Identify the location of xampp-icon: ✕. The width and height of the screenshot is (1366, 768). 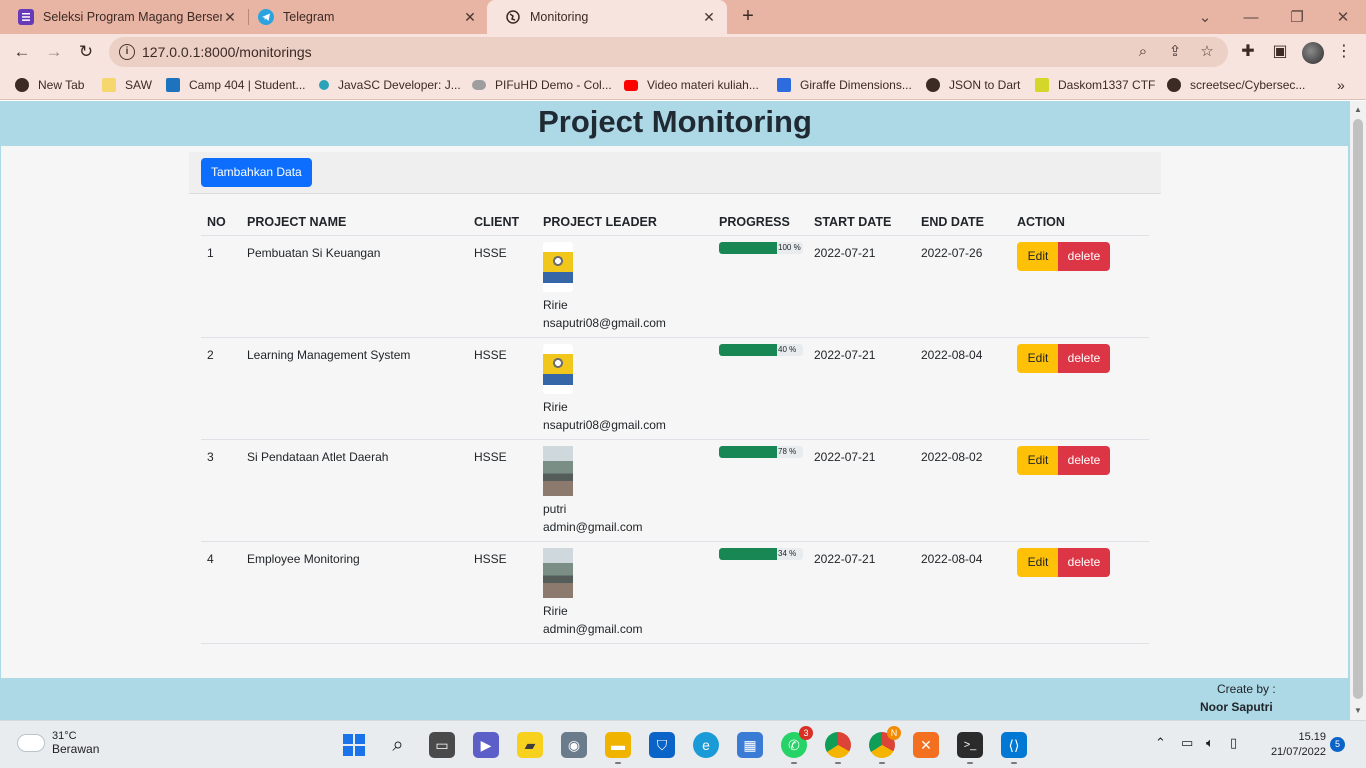
(926, 745).